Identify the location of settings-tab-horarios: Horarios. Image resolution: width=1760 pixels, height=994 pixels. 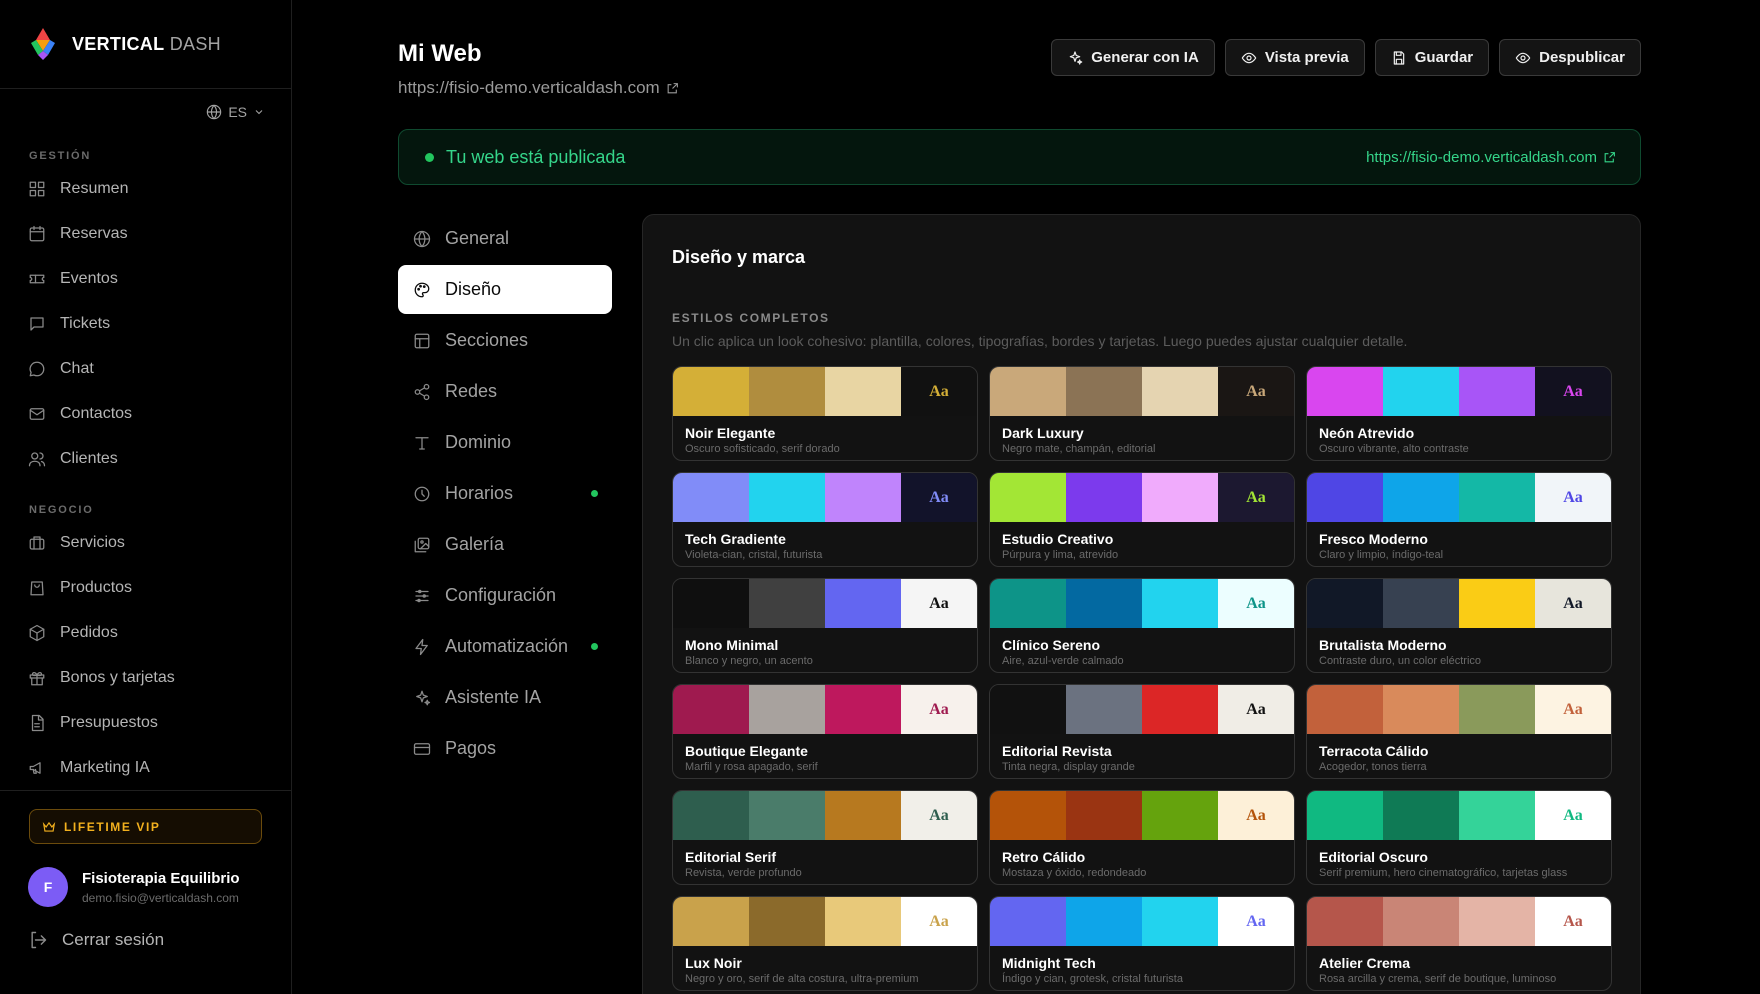
(505, 493).